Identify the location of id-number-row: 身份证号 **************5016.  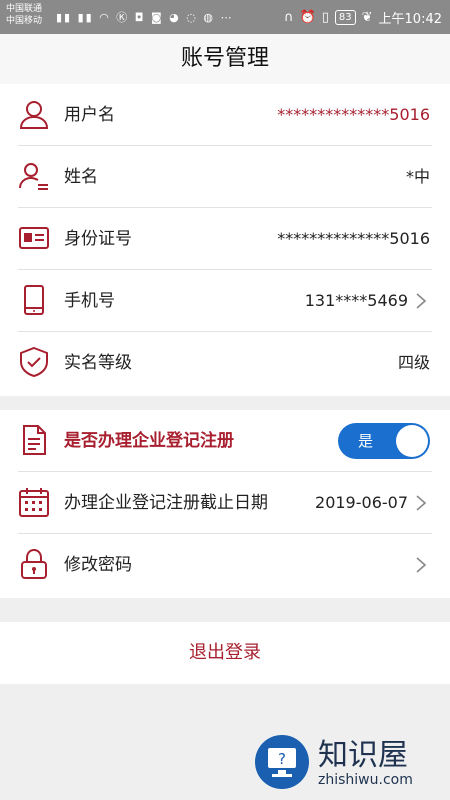
(225, 239).